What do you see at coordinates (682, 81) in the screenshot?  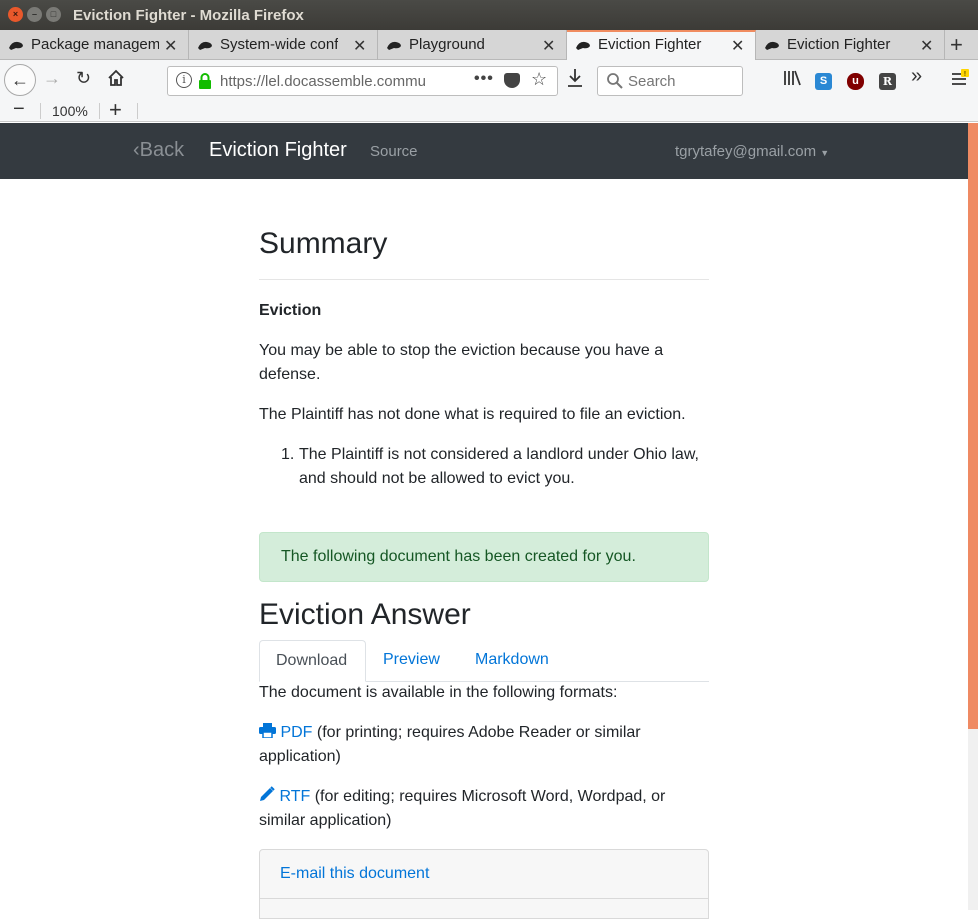 I see `search-input` at bounding box center [682, 81].